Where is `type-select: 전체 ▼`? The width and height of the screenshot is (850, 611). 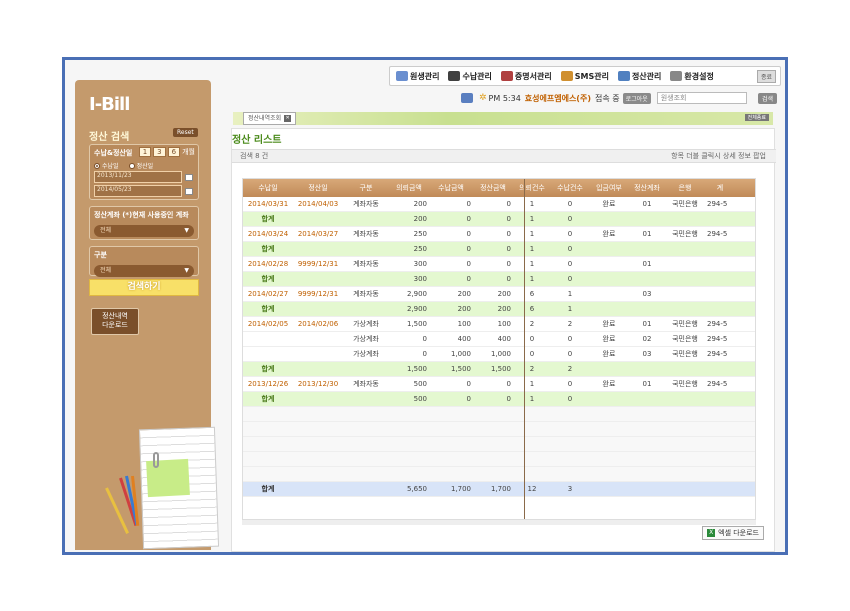 type-select: 전체 ▼ is located at coordinates (144, 271).